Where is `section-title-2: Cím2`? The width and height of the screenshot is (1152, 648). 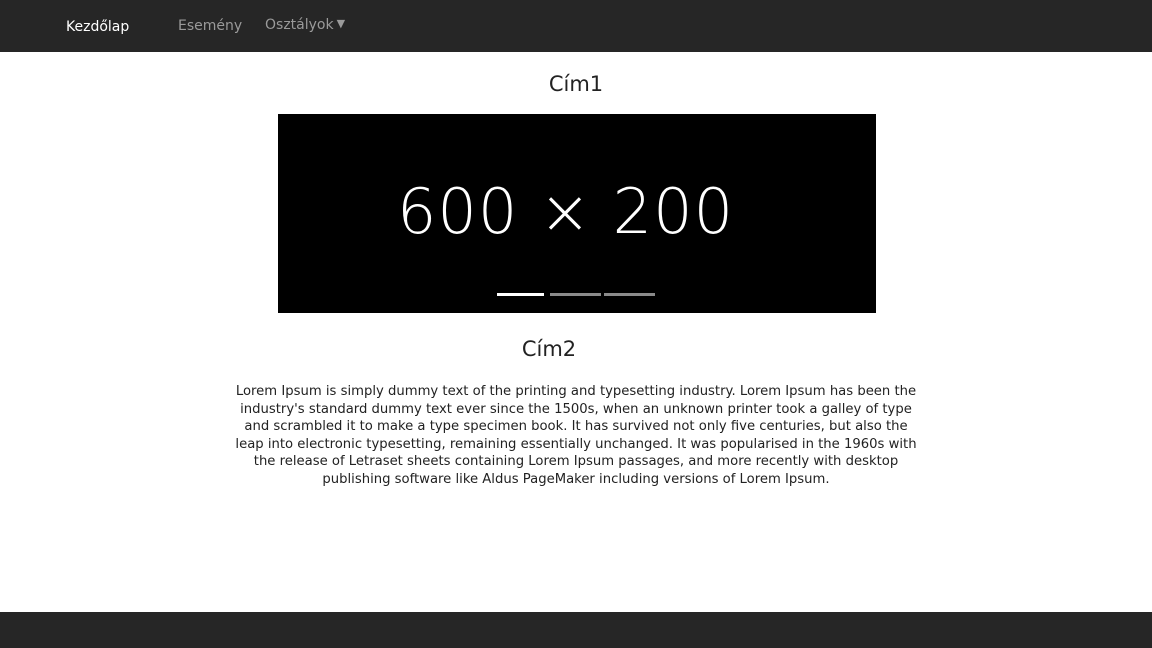
section-title-2: Cím2 is located at coordinates (549, 349).